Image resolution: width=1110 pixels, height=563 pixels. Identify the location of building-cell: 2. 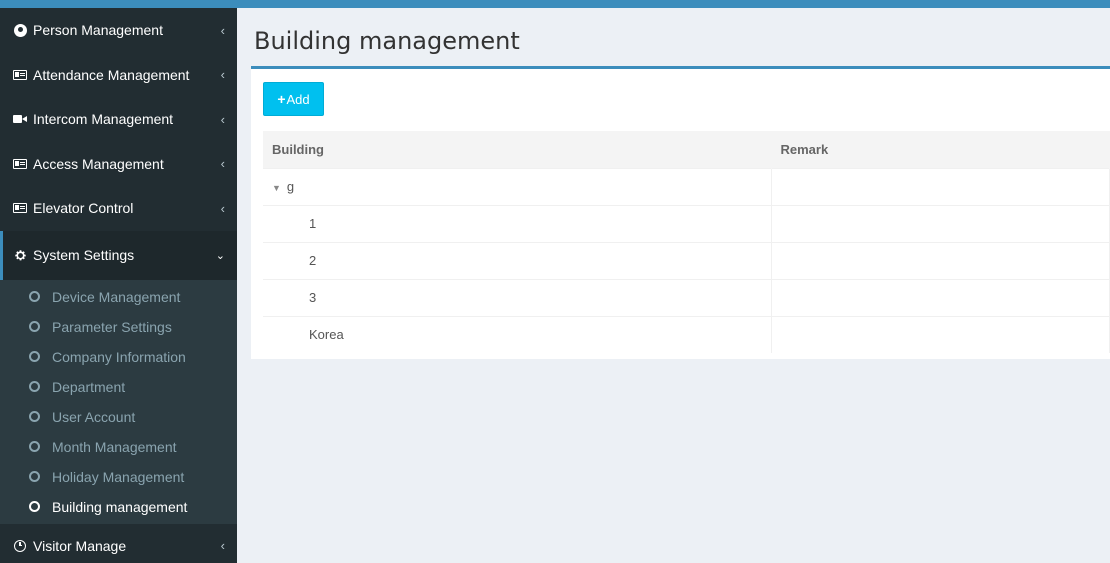
(517, 260).